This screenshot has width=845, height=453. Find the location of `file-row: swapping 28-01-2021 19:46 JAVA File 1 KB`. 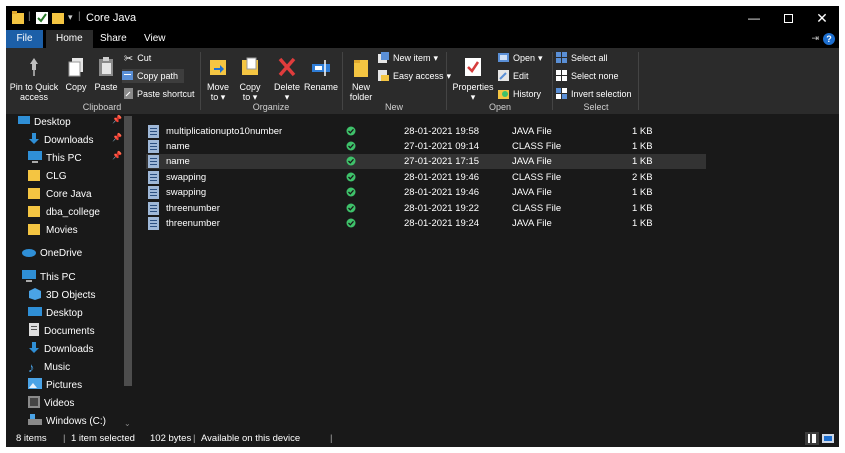

file-row: swapping 28-01-2021 19:46 JAVA File 1 KB is located at coordinates (426, 192).